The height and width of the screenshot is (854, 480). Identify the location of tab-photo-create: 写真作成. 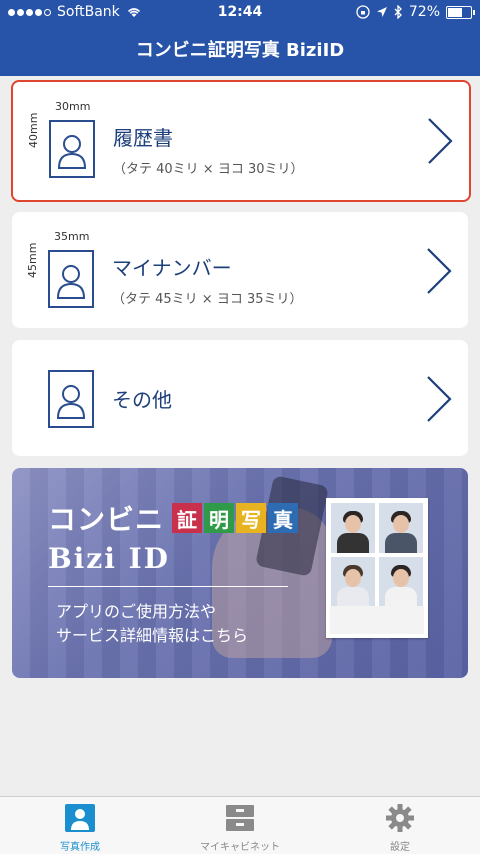
(80, 825).